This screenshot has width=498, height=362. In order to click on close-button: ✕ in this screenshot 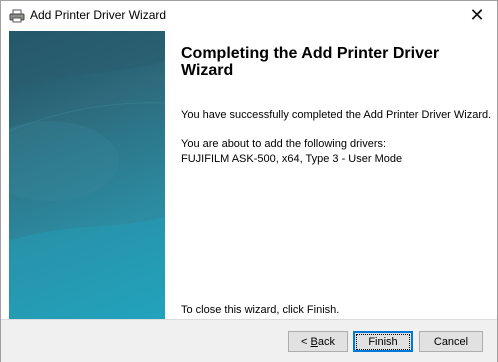, I will do `click(477, 15)`.